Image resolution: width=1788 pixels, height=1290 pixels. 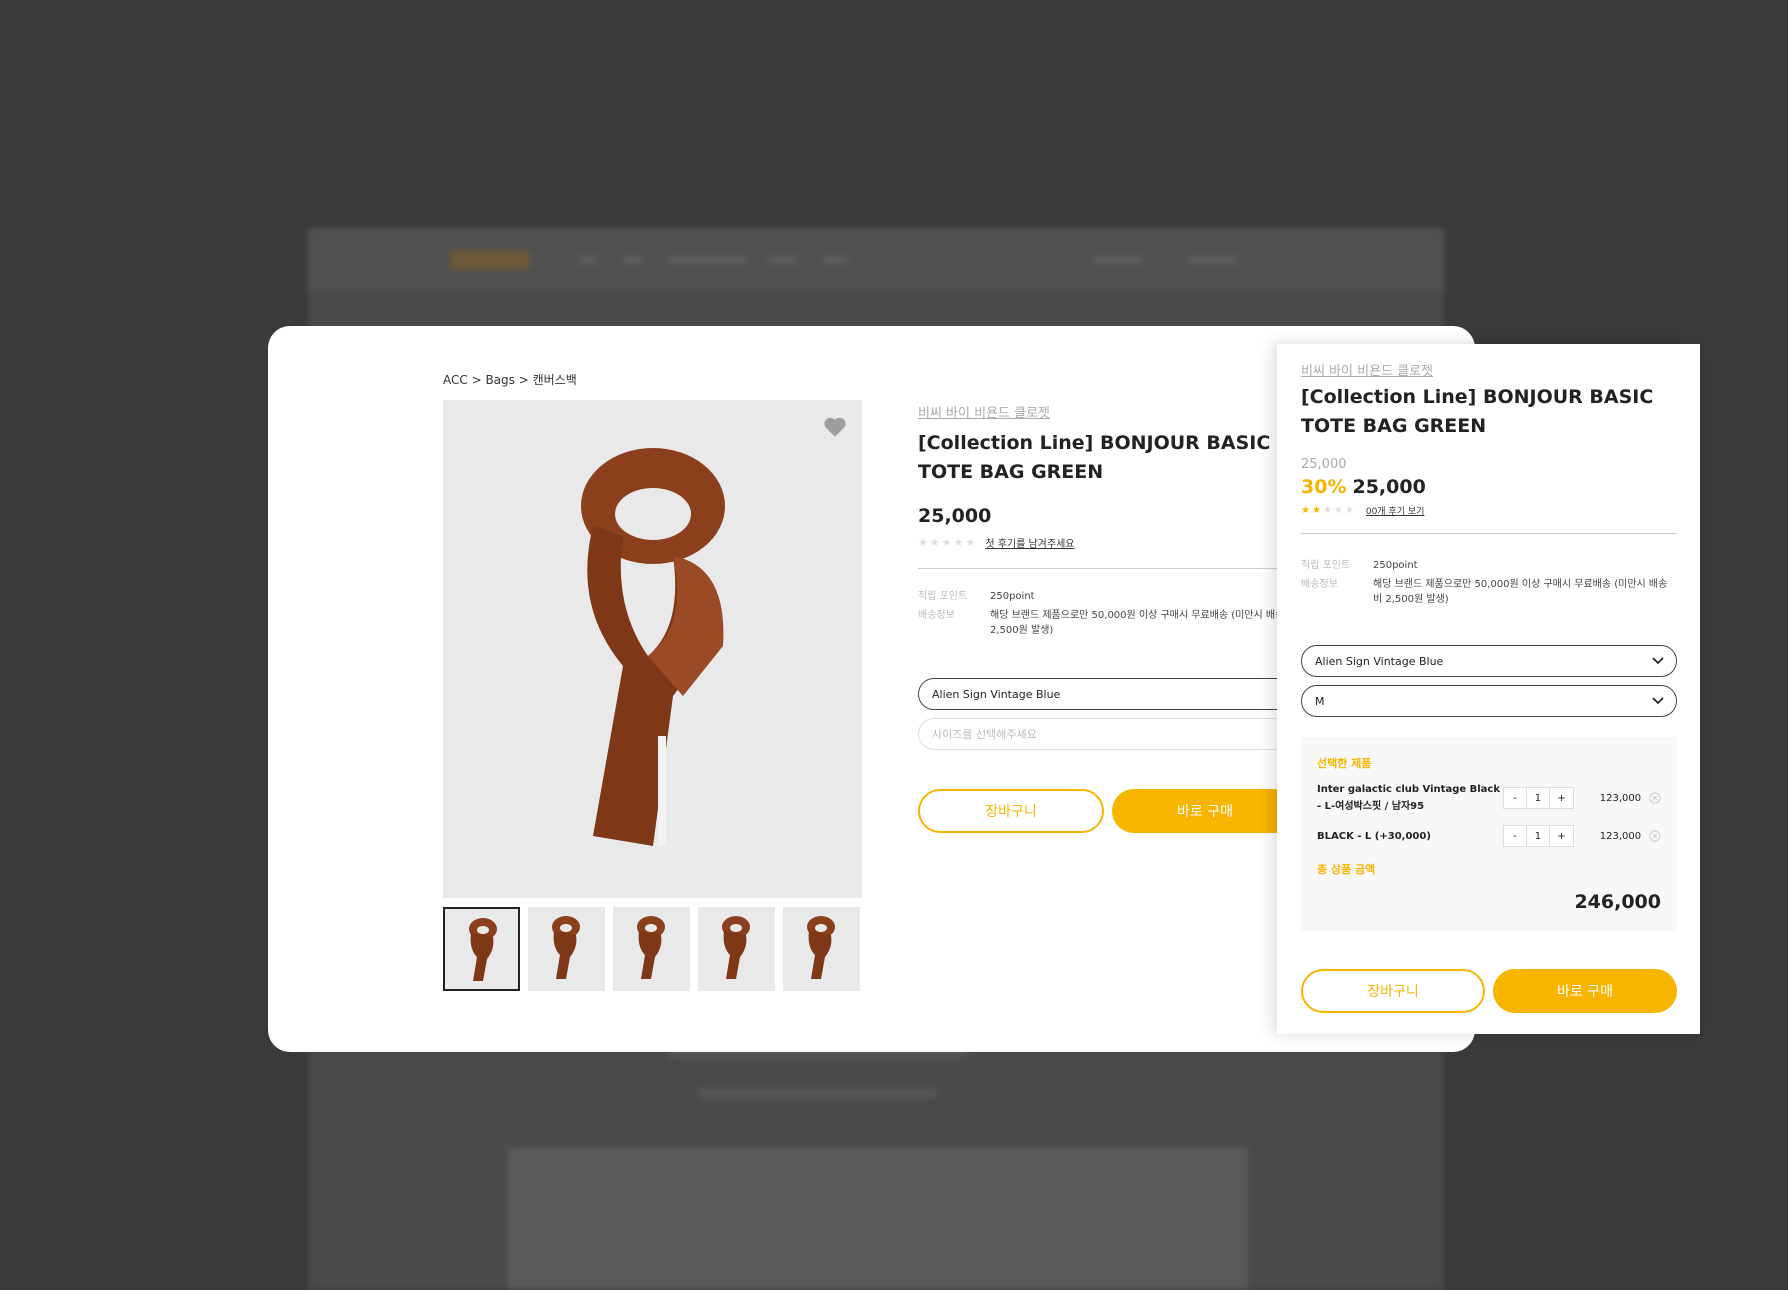 I want to click on background-image, so click(x=878, y=1219).